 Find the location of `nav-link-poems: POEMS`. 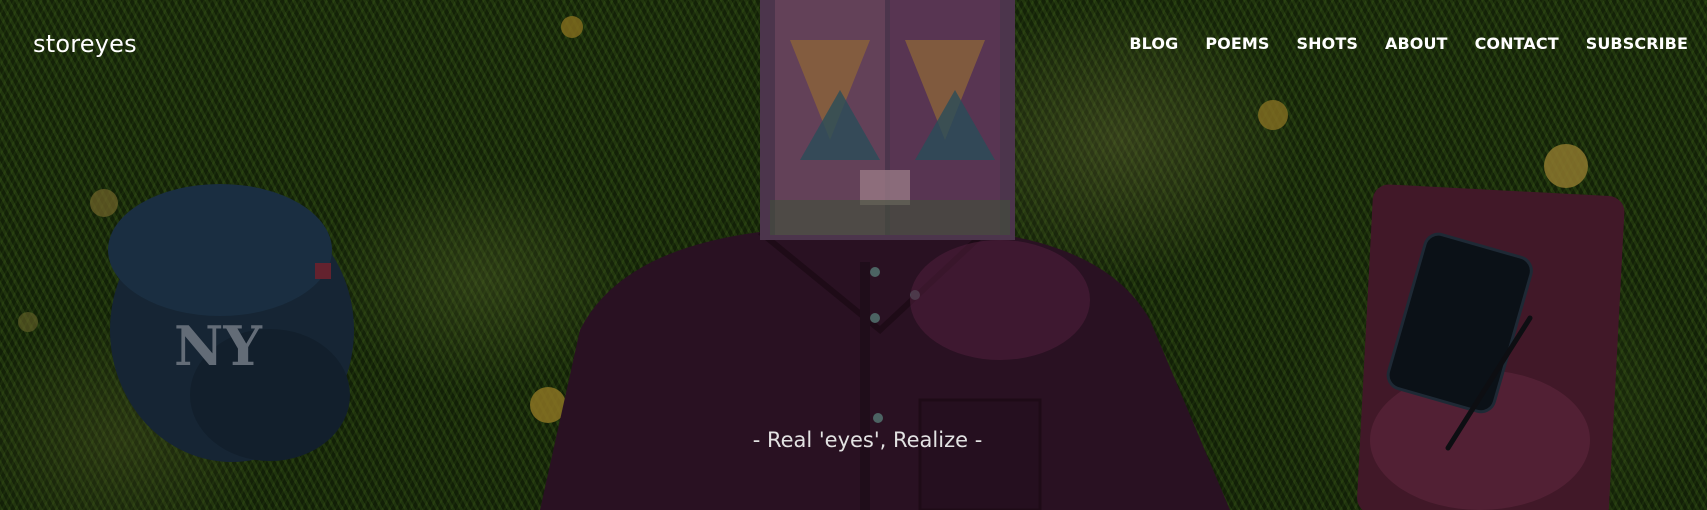

nav-link-poems: POEMS is located at coordinates (1237, 43).